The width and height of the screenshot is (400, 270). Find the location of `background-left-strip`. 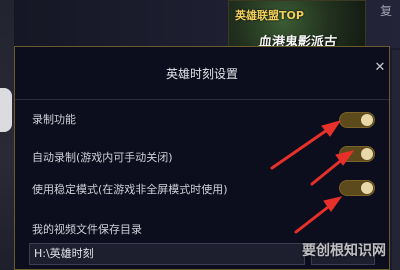

background-left-strip is located at coordinates (7, 135).